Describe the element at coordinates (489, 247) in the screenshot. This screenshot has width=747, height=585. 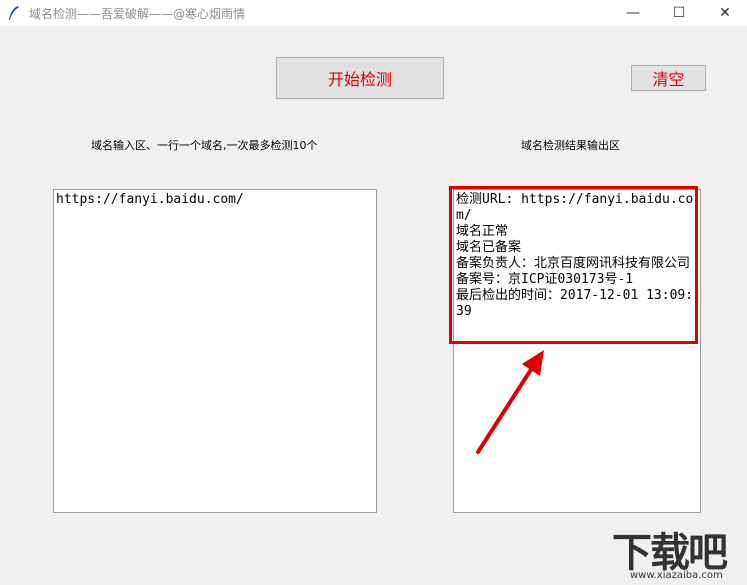
I see `output-line-filing: 域名已备案` at that location.